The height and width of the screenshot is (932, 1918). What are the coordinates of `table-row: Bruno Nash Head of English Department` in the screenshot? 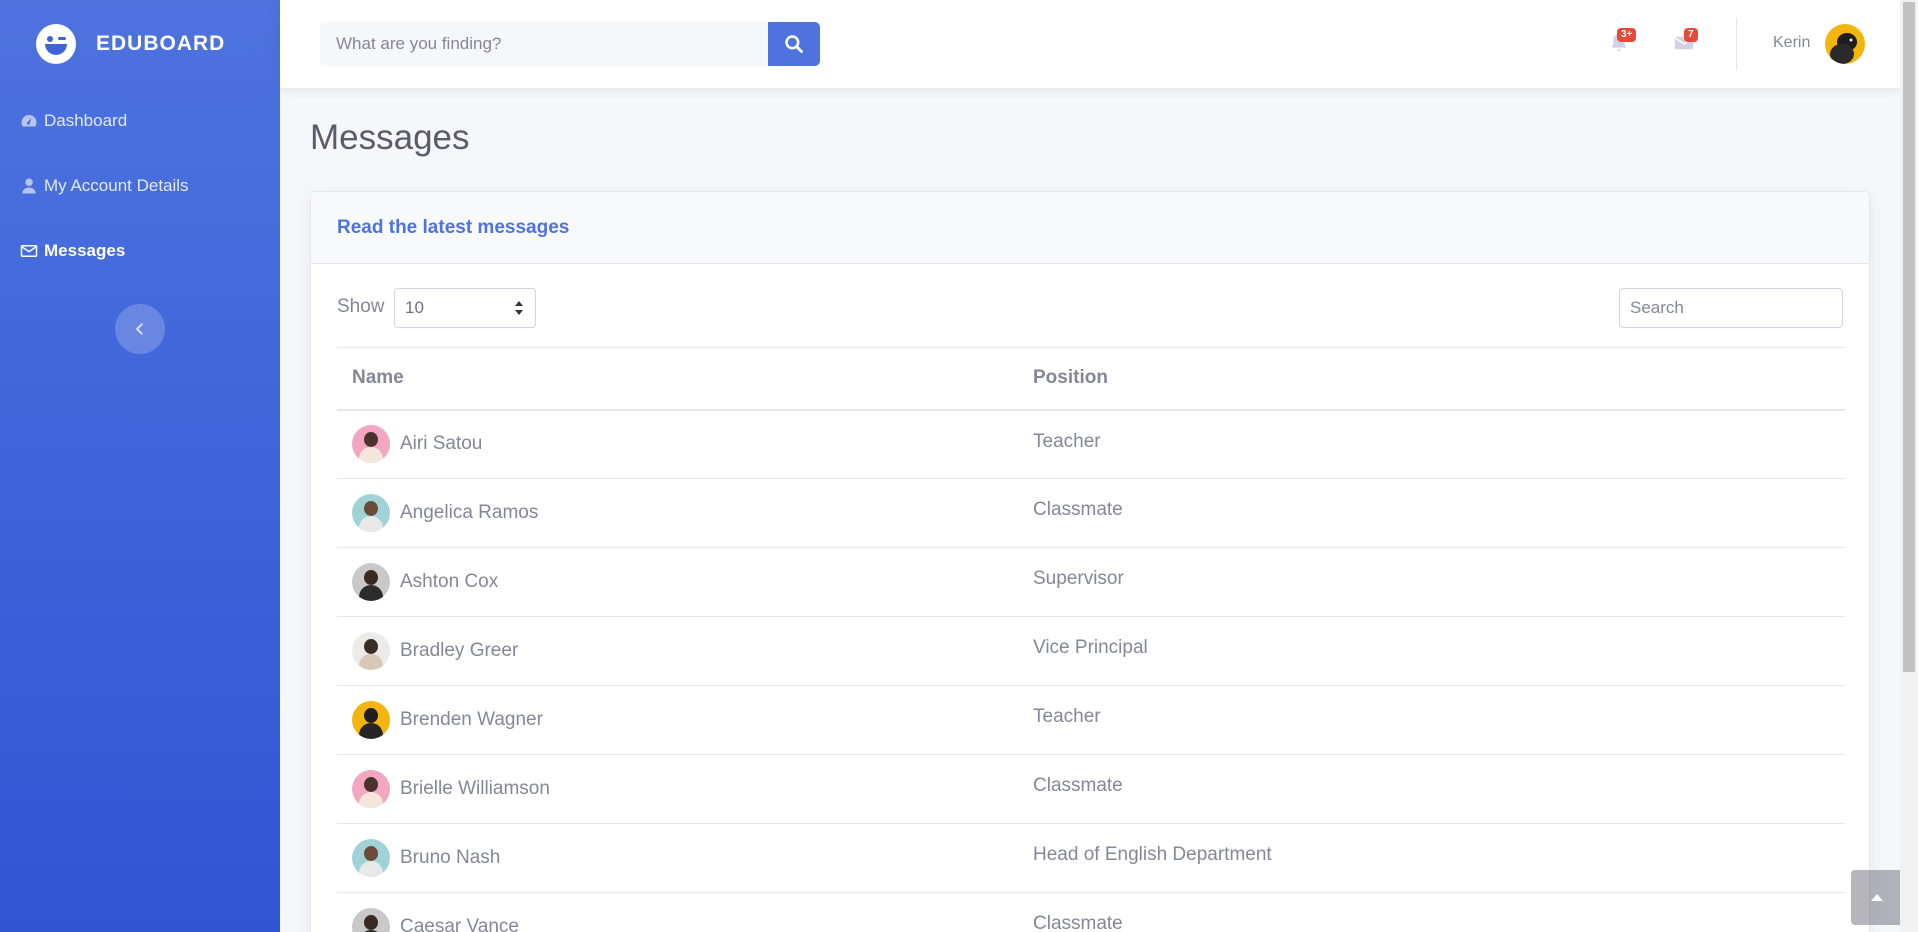 It's located at (1091, 858).